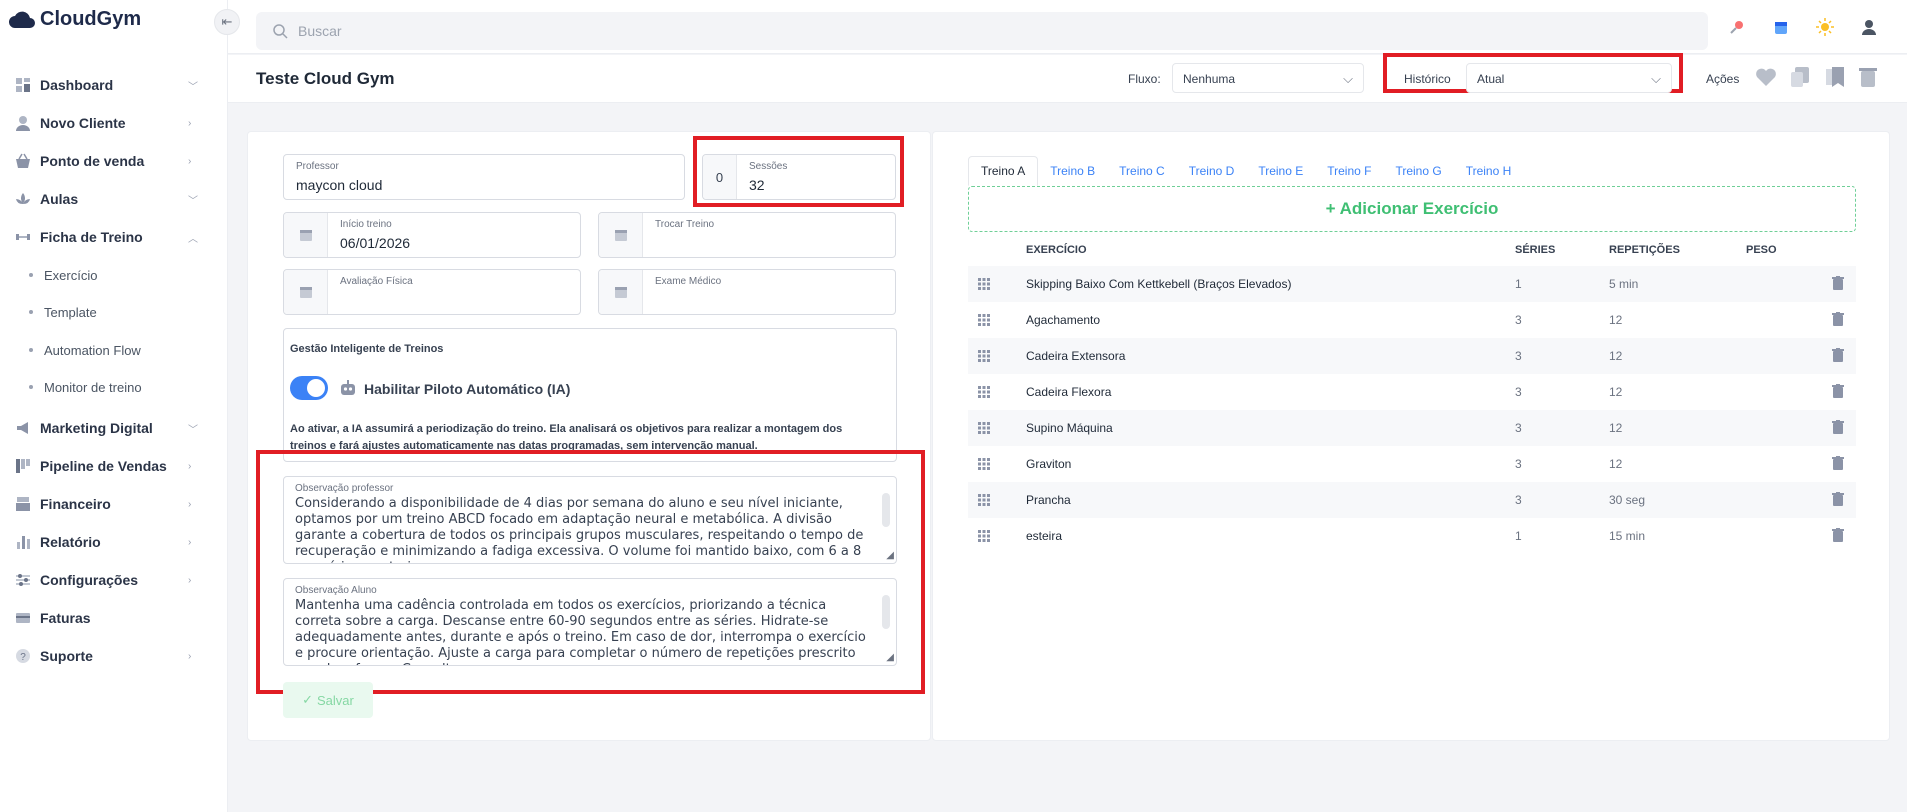 This screenshot has width=1907, height=812. Describe the element at coordinates (1412, 536) in the screenshot. I see `table-row: esteira 1 15 min` at that location.